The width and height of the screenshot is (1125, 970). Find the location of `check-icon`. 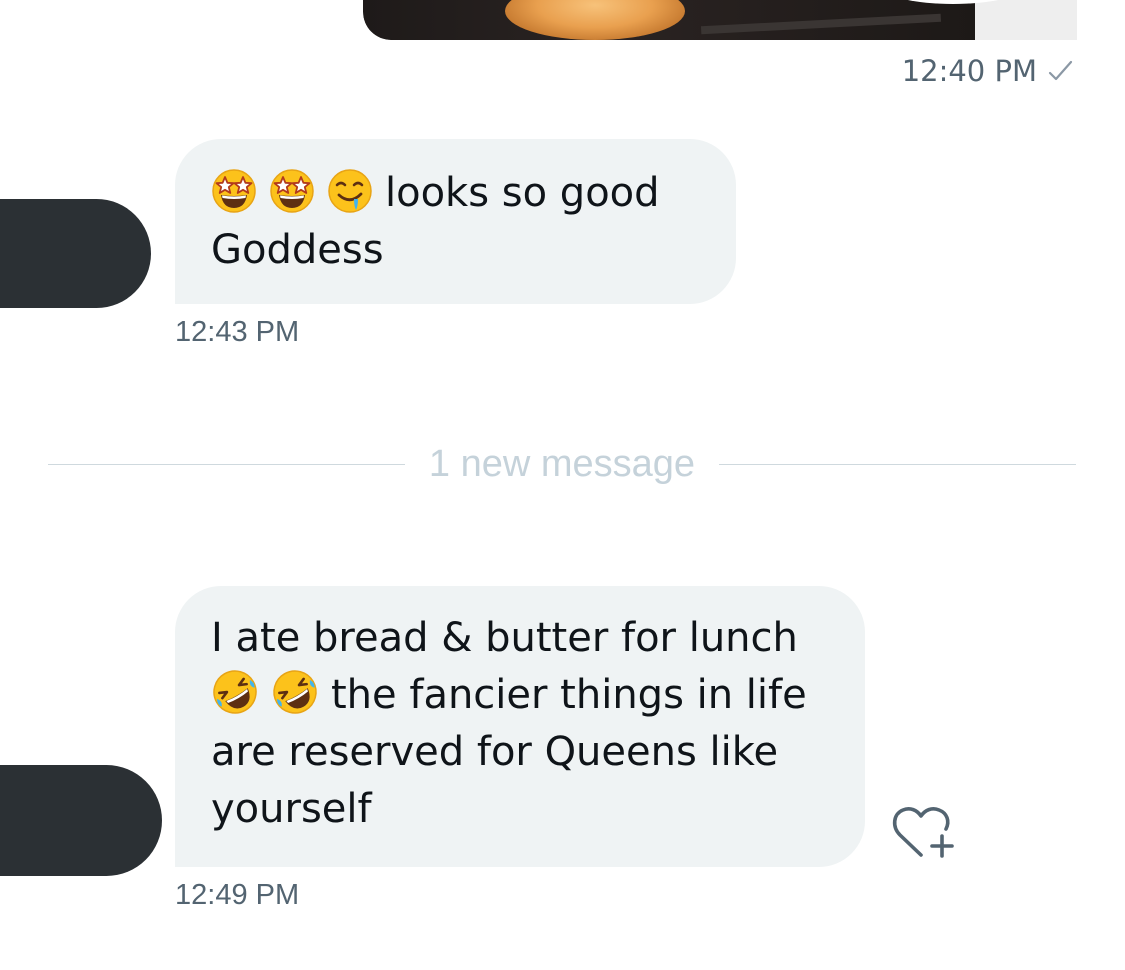

check-icon is located at coordinates (1060, 70).